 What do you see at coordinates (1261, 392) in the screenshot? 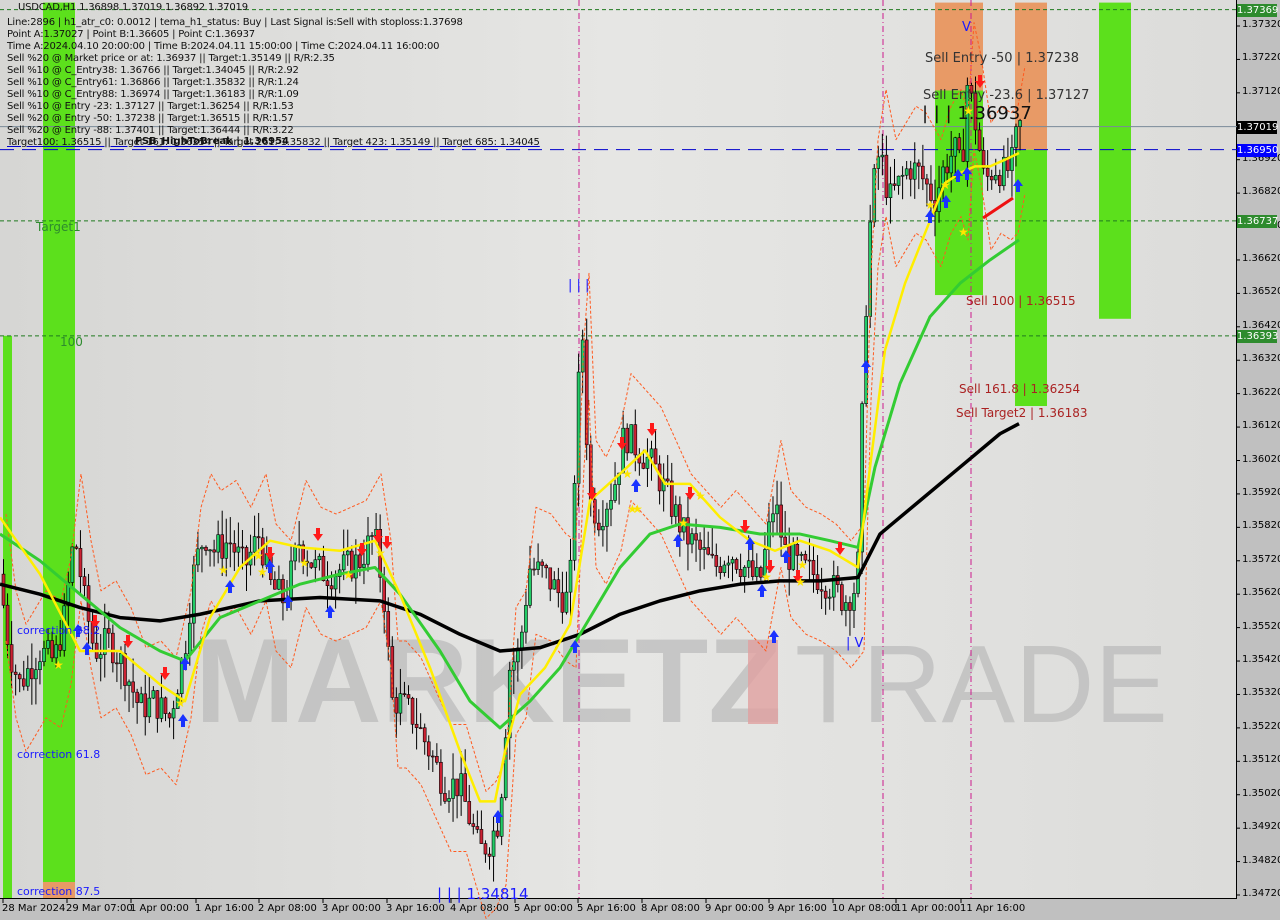
I see `price-tick-label: 1.36220` at bounding box center [1261, 392].